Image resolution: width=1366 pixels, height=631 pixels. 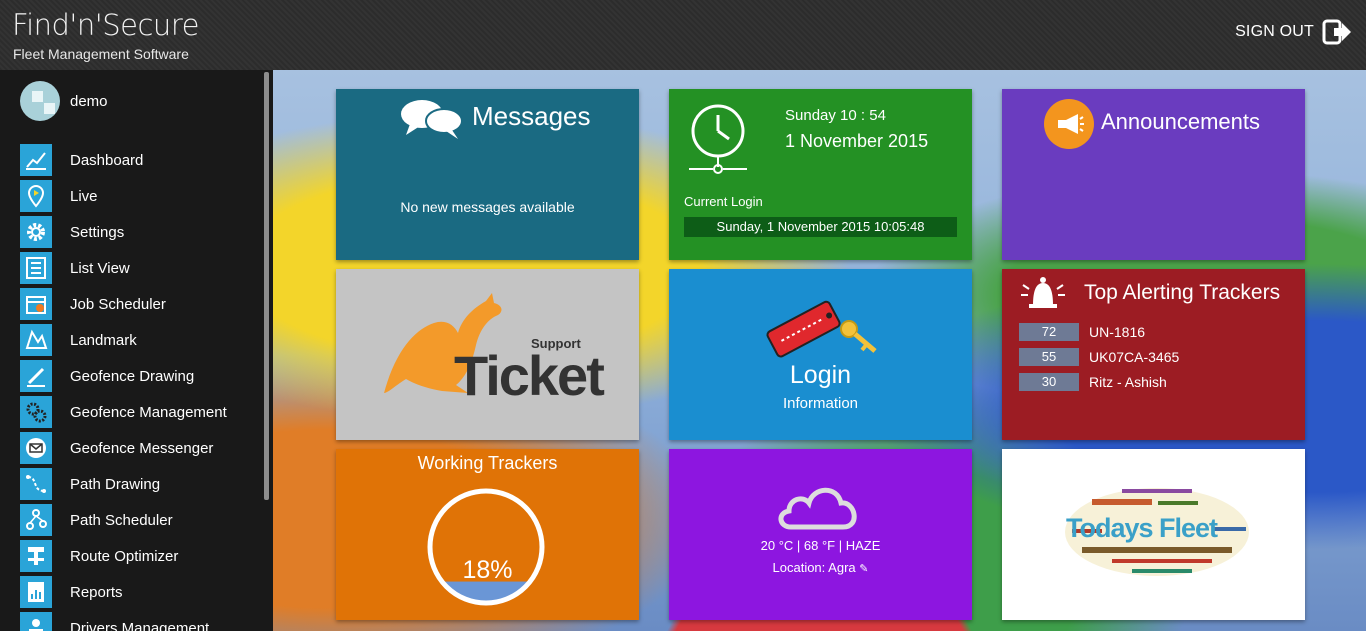 What do you see at coordinates (97, 232) in the screenshot?
I see `sidebar-item-label: Settings` at bounding box center [97, 232].